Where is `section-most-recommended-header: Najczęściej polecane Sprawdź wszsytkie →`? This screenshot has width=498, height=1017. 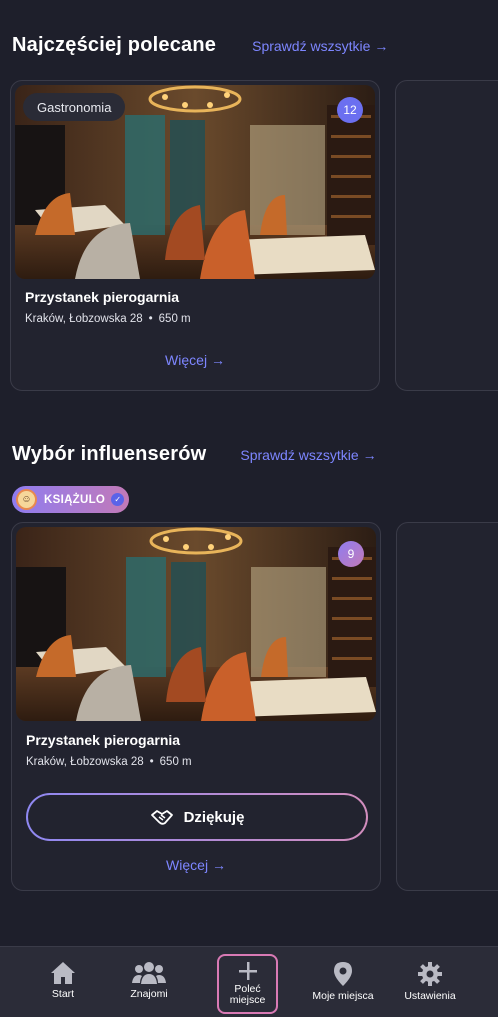
section-most-recommended-header: Najczęściej polecane Sprawdź wszsytkie → is located at coordinates (200, 45).